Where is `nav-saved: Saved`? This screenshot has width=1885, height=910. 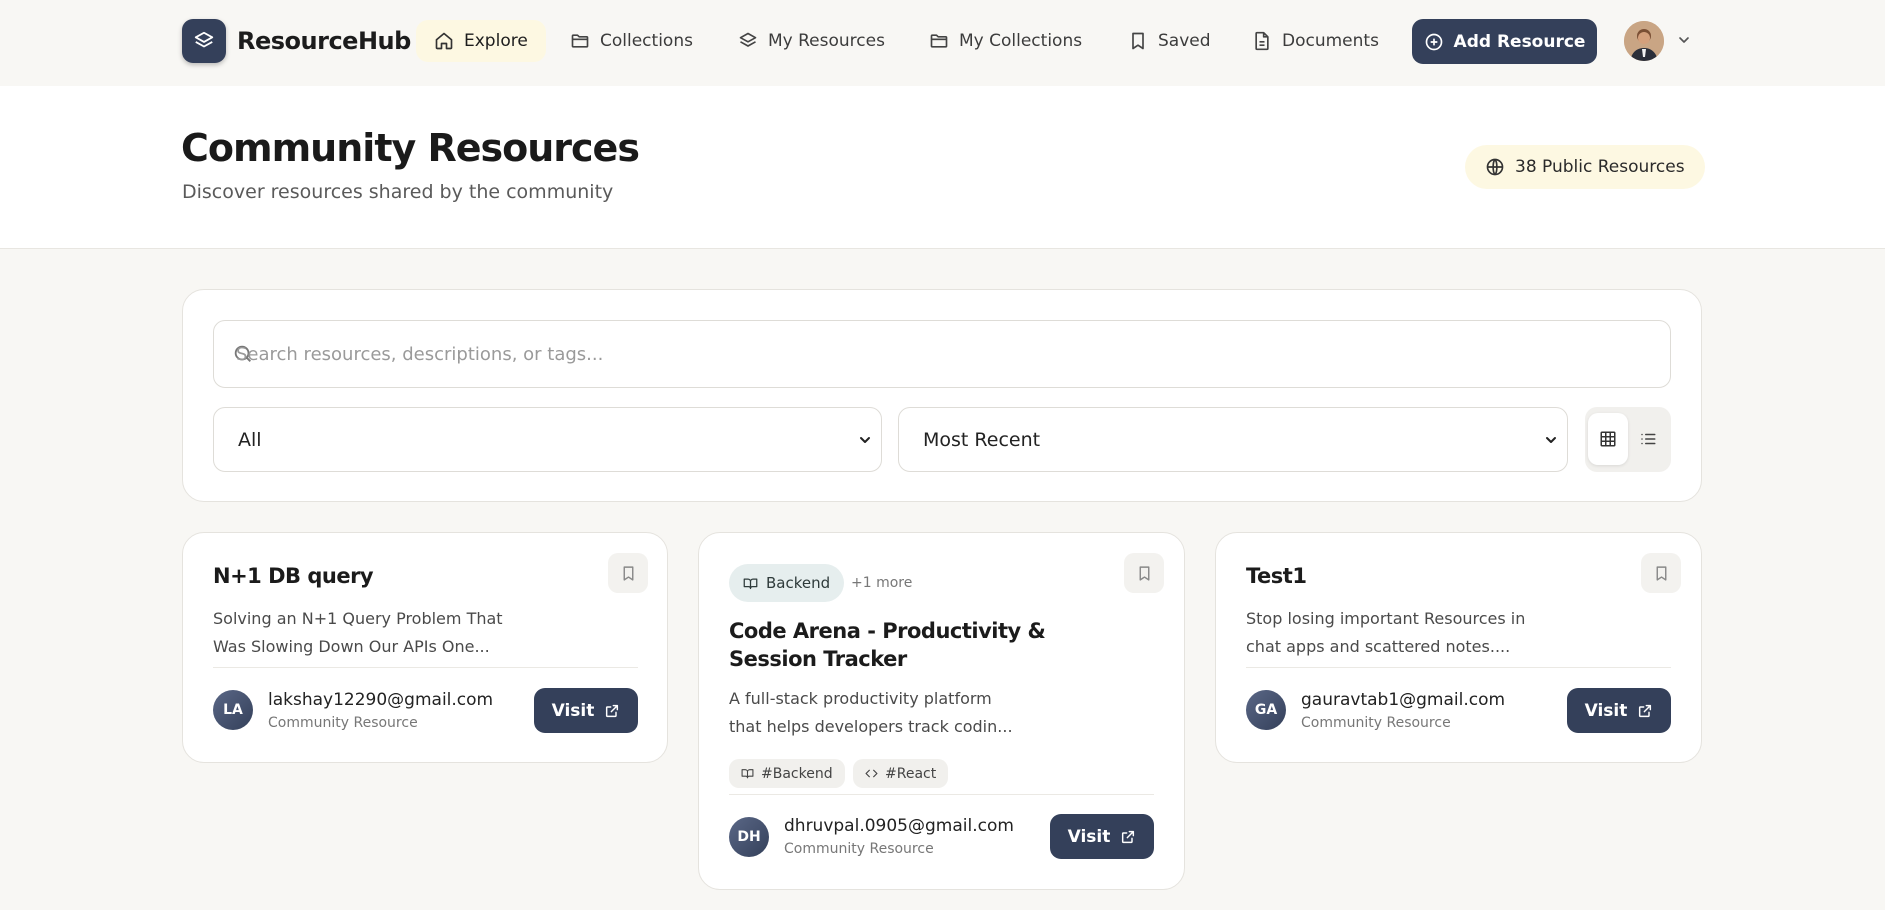 nav-saved: Saved is located at coordinates (1169, 41).